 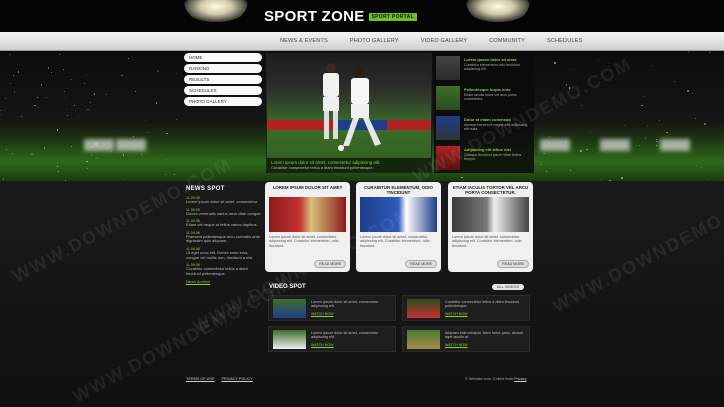 What do you see at coordinates (520, 379) in the screenshot?
I see `copyright-privacy-link: Privacy` at bounding box center [520, 379].